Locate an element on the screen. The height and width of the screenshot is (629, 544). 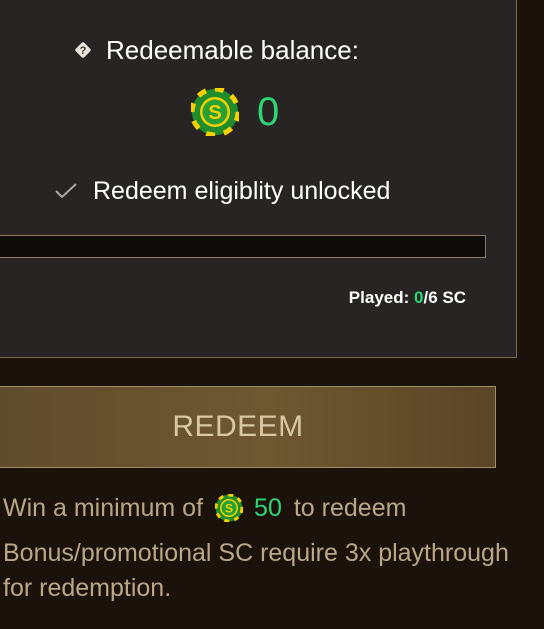
played-total: /6 SC is located at coordinates (444, 297).